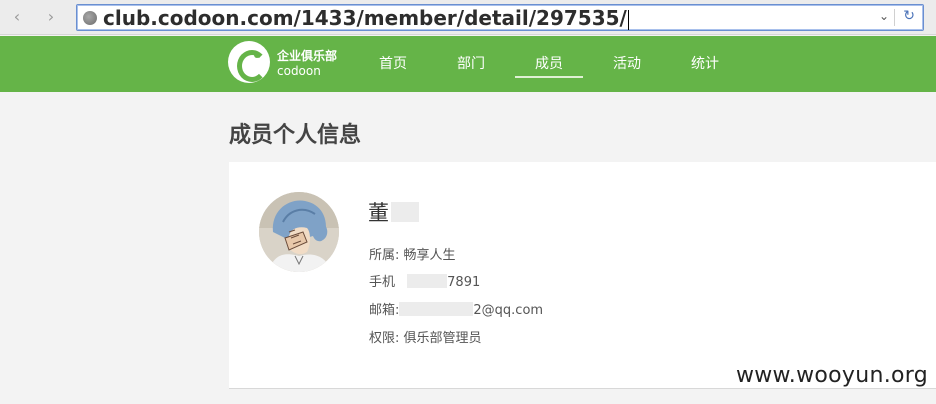  I want to click on nav-statistics: 统计, so click(705, 63).